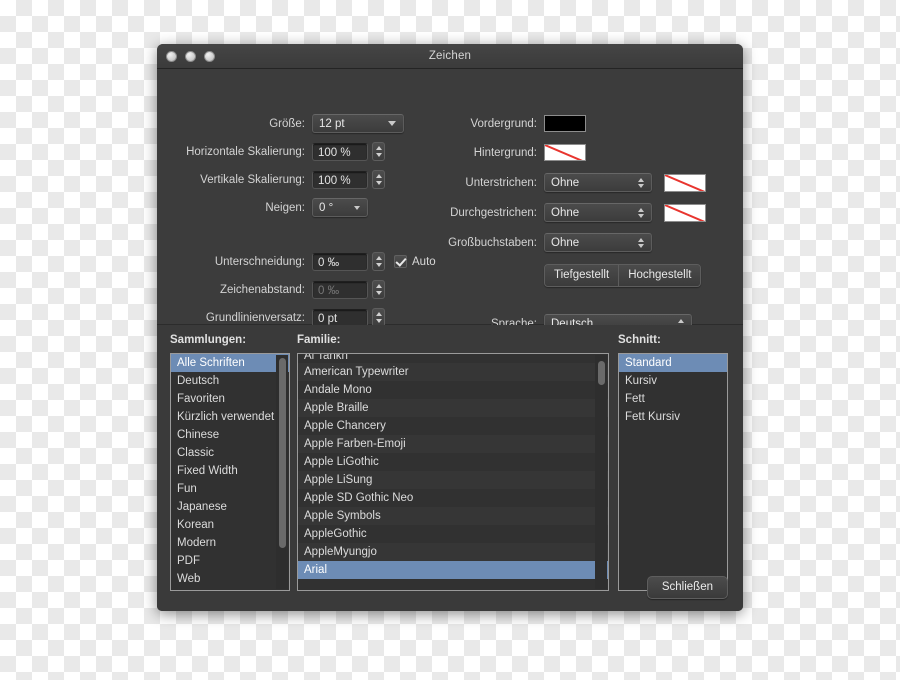  I want to click on underline-popup: Ohne, so click(598, 182).